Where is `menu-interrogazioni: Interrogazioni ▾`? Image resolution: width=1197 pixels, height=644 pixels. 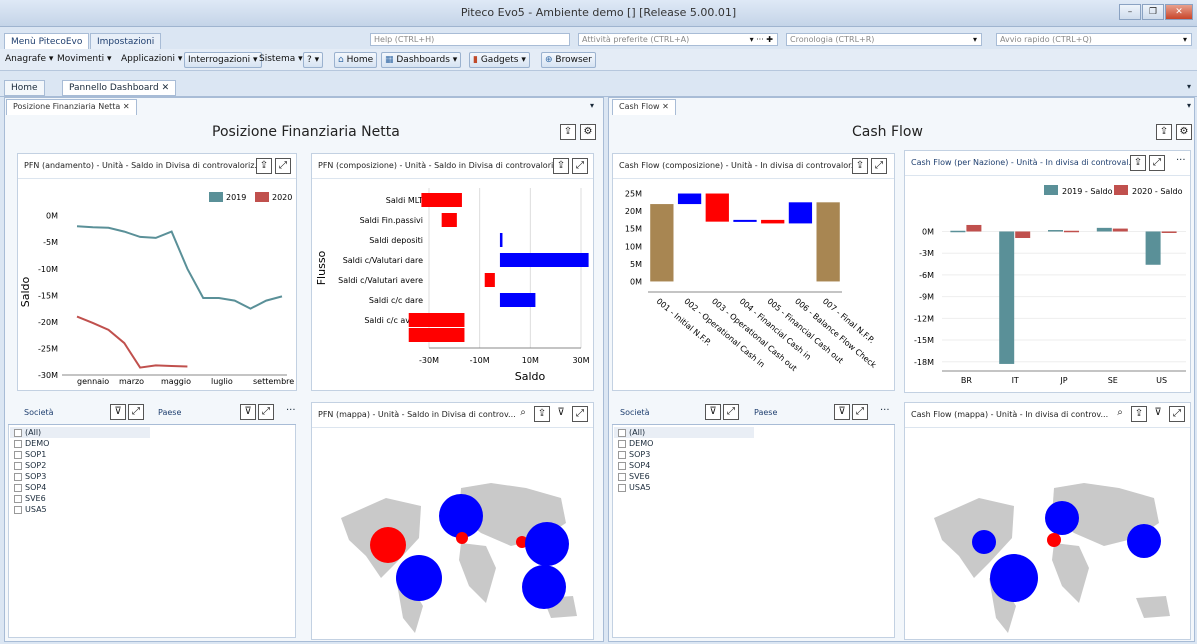
menu-interrogazioni: Interrogazioni ▾ is located at coordinates (223, 60).